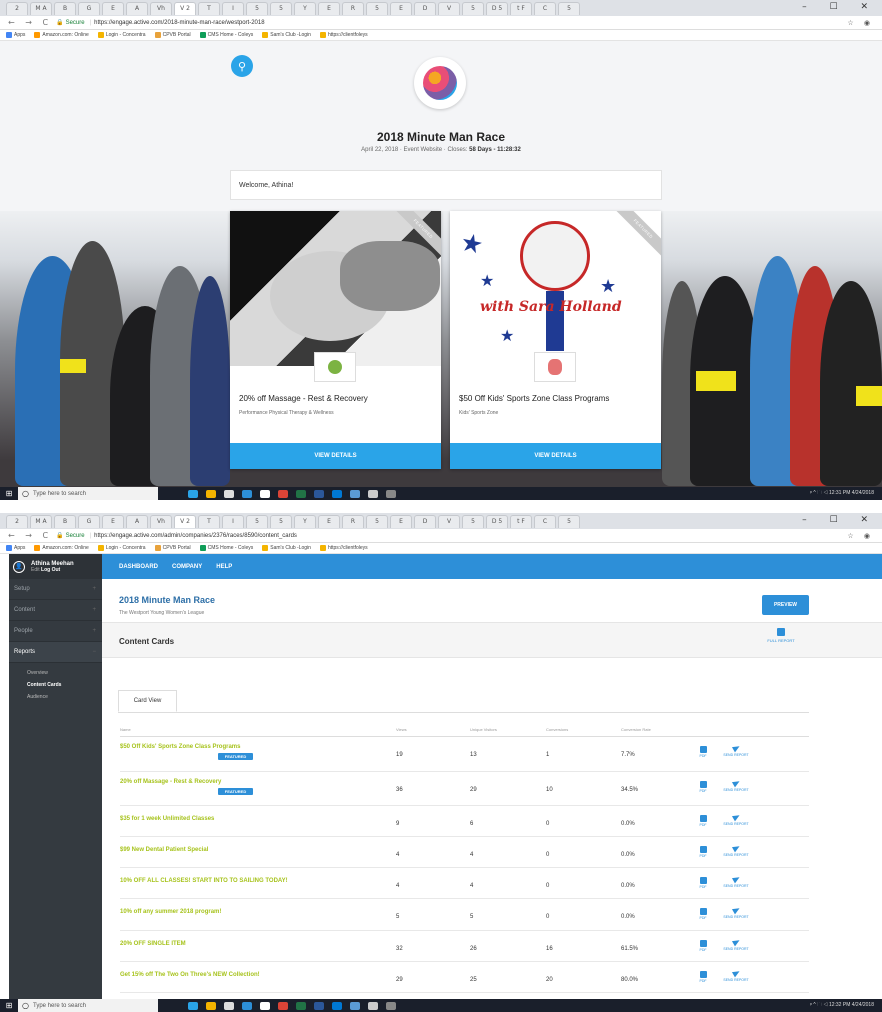  What do you see at coordinates (636, 729) in the screenshot?
I see `column-header-rate: Conversion Rate` at bounding box center [636, 729].